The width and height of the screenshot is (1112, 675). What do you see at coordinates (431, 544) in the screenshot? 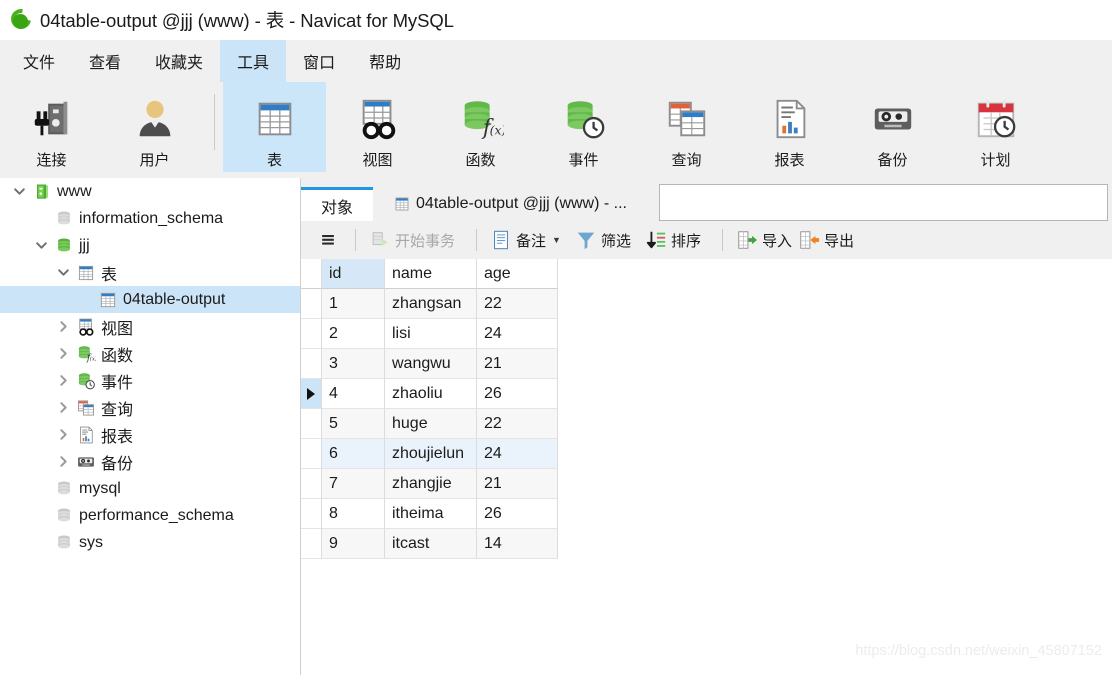
I see `grid-cell-name: itcast` at bounding box center [431, 544].